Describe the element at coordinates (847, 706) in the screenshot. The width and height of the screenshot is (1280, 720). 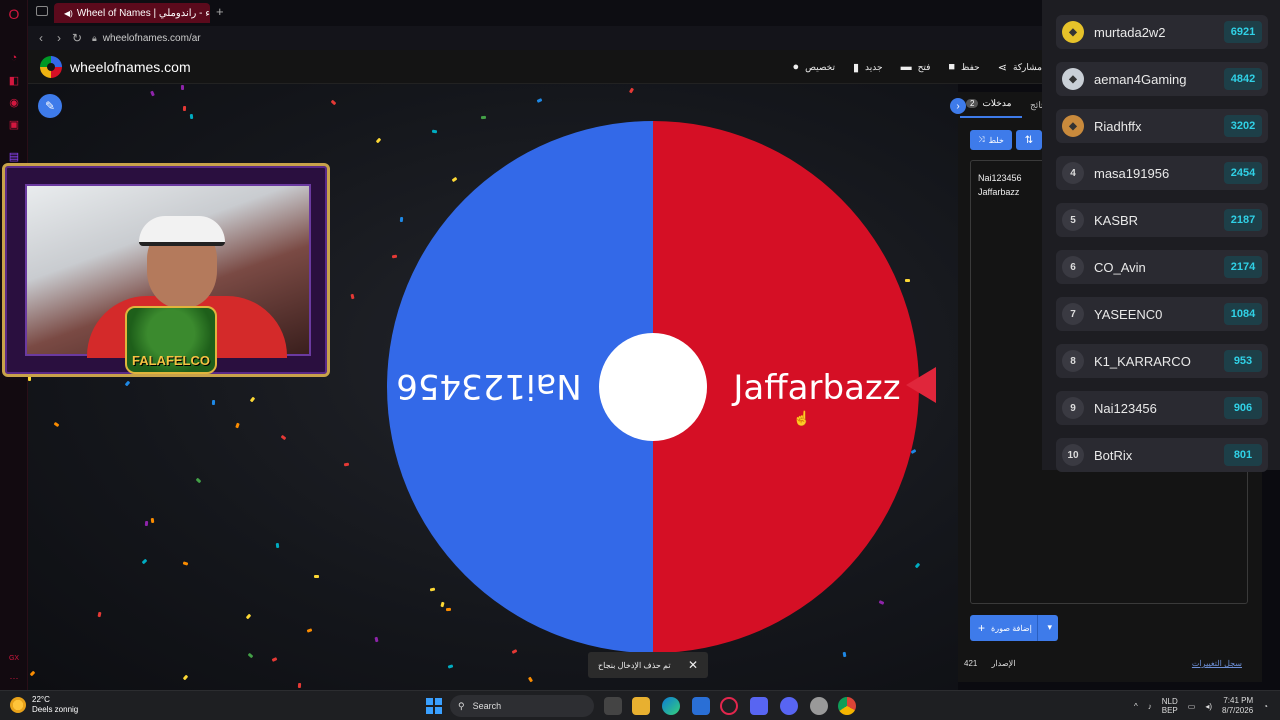
I see `chrome-icon` at that location.